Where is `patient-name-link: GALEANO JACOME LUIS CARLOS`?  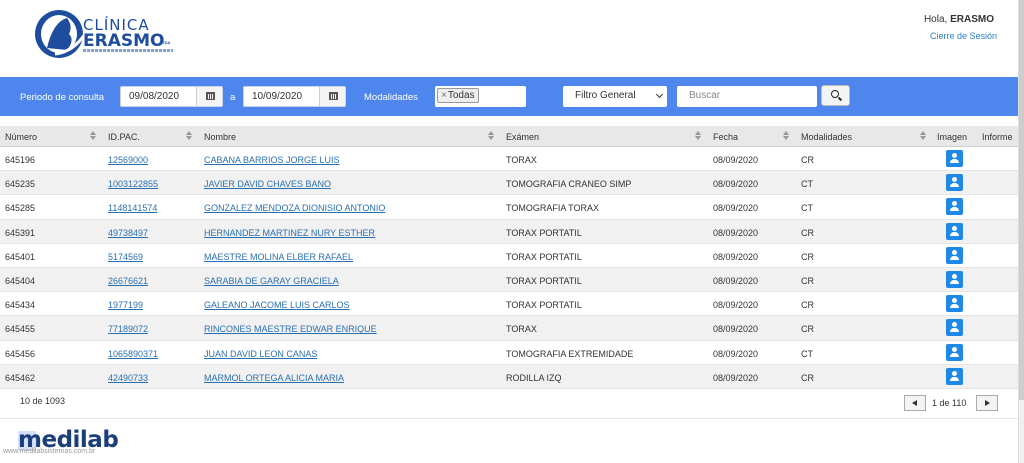
patient-name-link: GALEANO JACOME LUIS CARLOS is located at coordinates (277, 305).